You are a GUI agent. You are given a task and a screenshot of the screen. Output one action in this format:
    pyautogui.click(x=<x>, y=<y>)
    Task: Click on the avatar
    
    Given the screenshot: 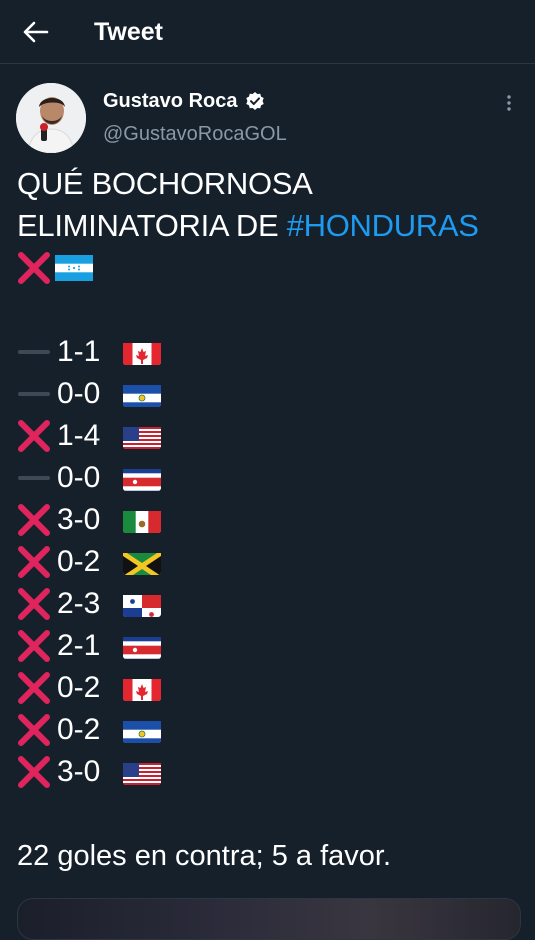 What is the action you would take?
    pyautogui.click(x=51, y=118)
    